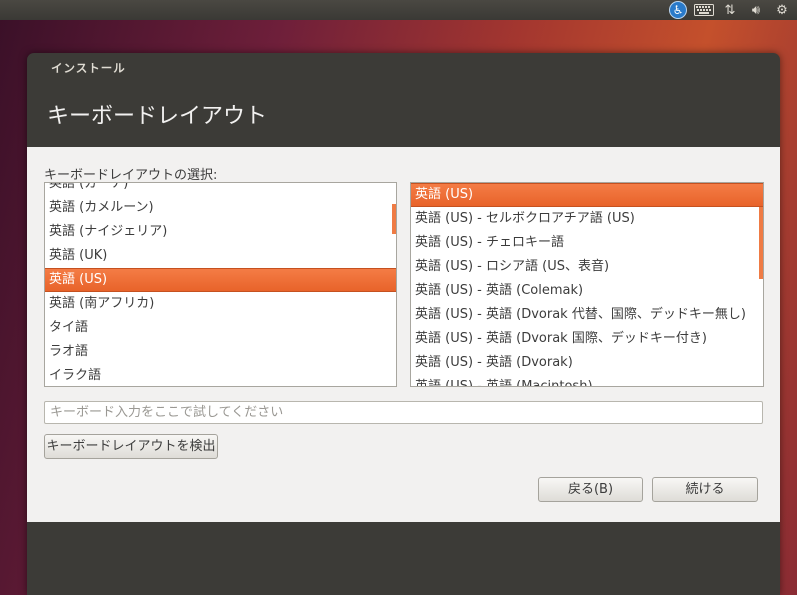  What do you see at coordinates (131, 175) in the screenshot?
I see `layout-select-label: キーボードレイアウトの選択:` at bounding box center [131, 175].